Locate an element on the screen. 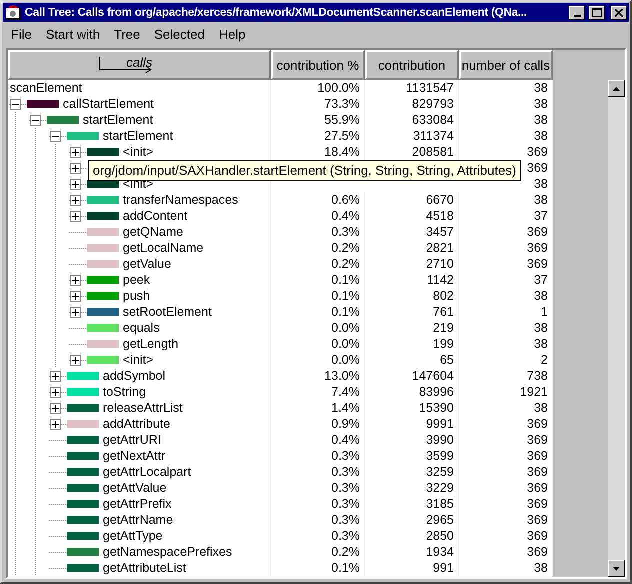 The image size is (632, 584). down-arrow-icon is located at coordinates (616, 568).